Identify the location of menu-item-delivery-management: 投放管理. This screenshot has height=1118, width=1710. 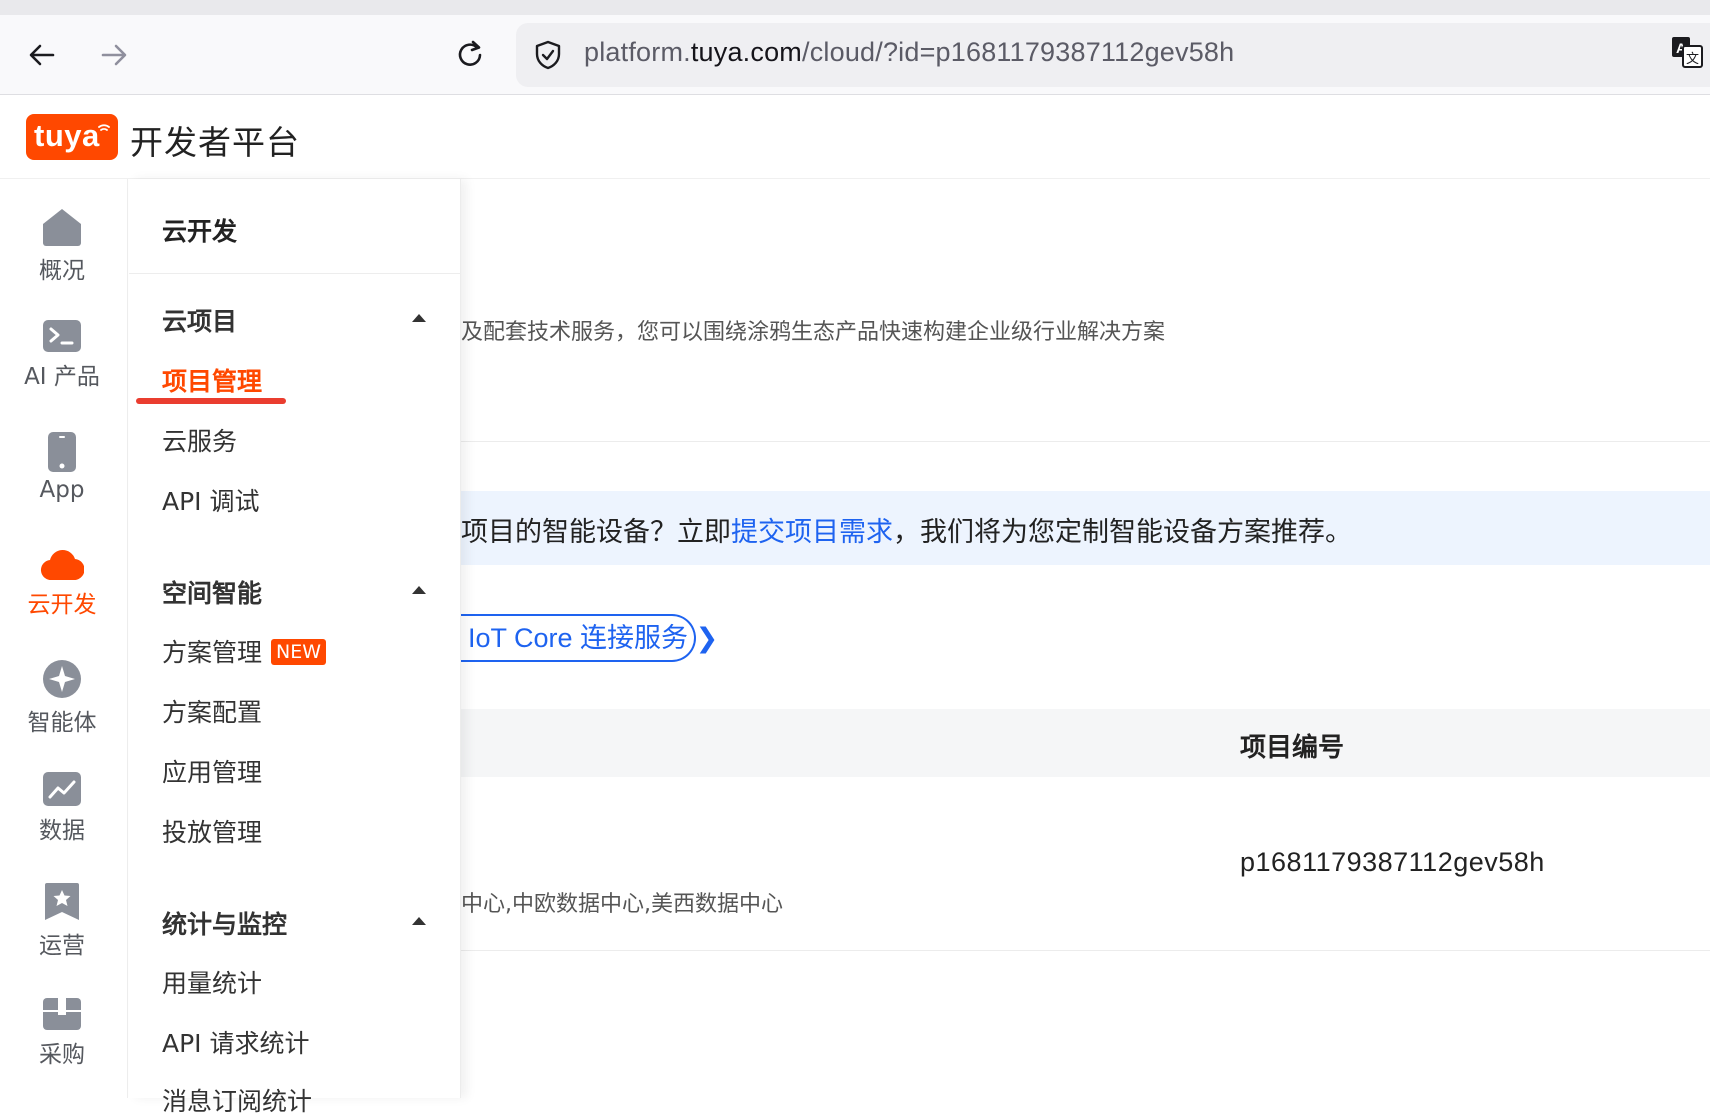
(212, 831).